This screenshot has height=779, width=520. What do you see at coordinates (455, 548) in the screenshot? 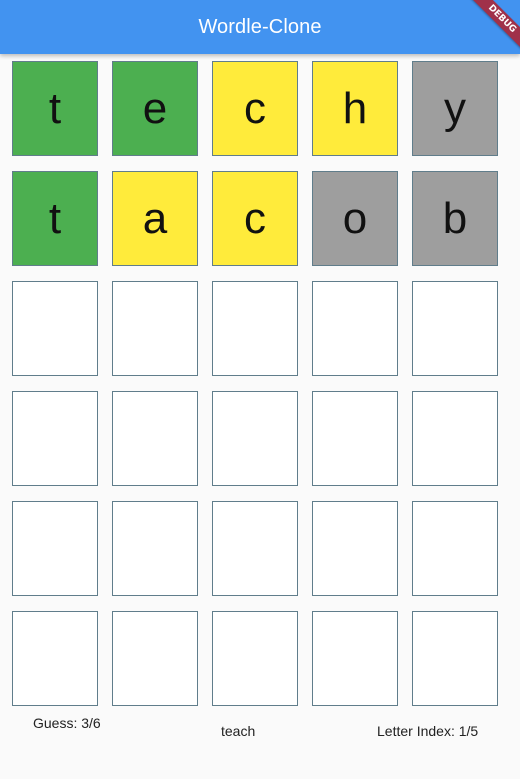
I see `tile-r5-c5` at bounding box center [455, 548].